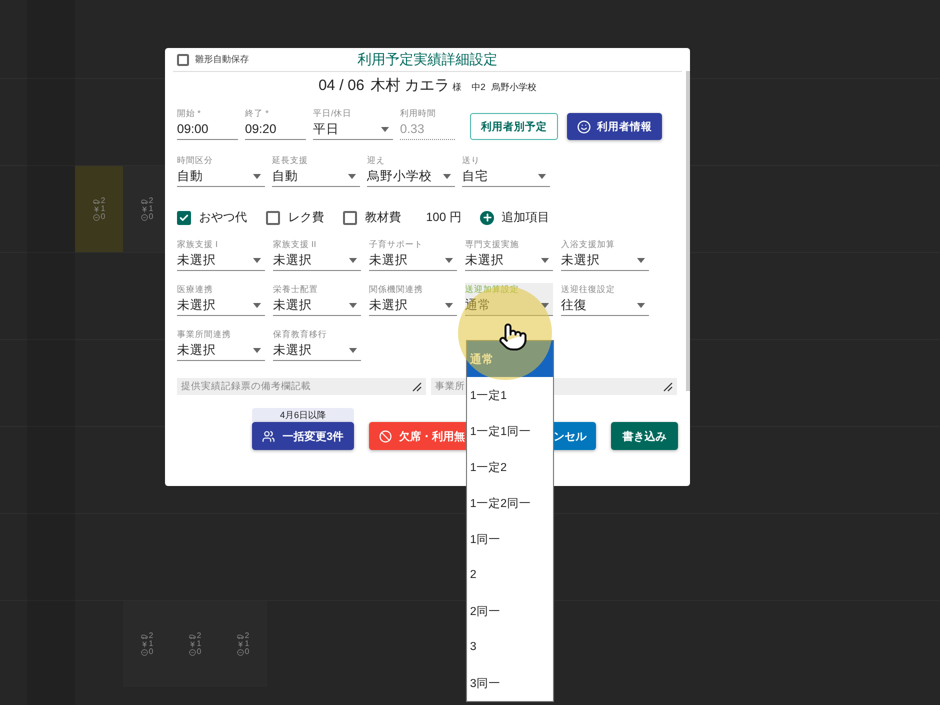 The image size is (940, 705). I want to click on amount-text: 100 円, so click(444, 217).